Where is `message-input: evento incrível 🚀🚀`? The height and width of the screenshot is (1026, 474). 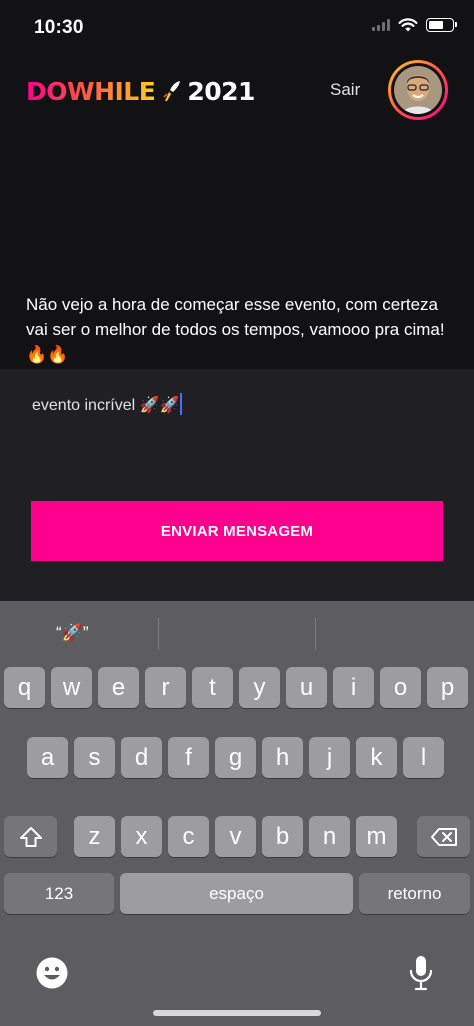
message-input: evento incrível 🚀🚀 is located at coordinates (107, 404).